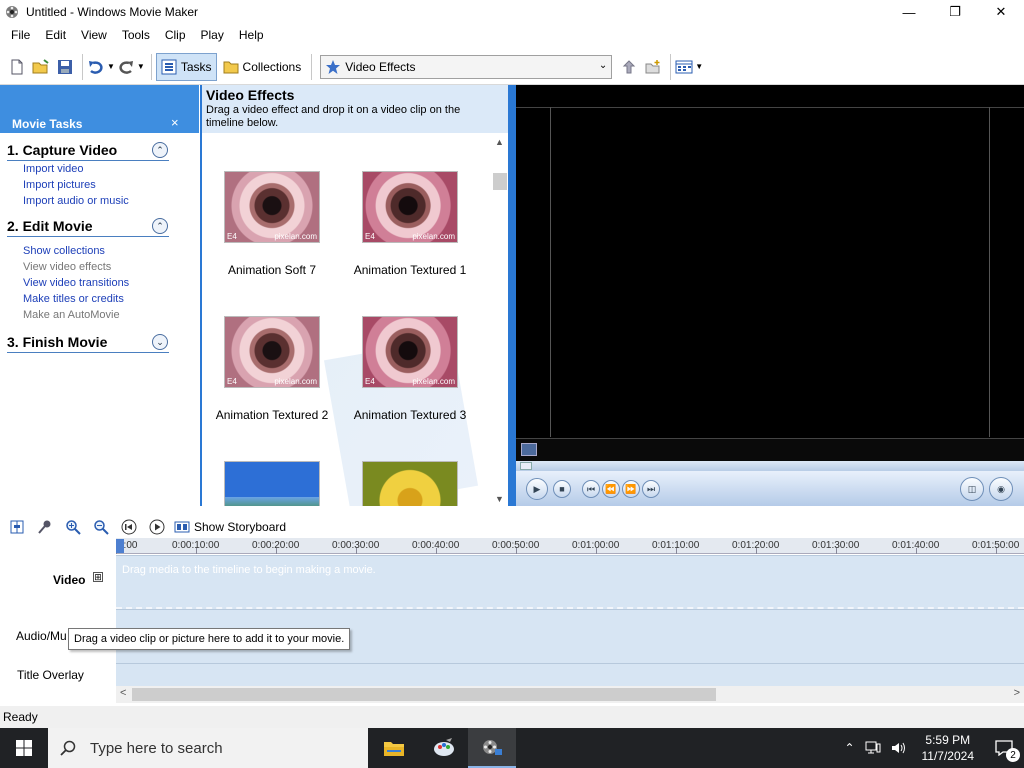  I want to click on effect-item: E4 pixelan.com Animation Textured 2, so click(272, 369).